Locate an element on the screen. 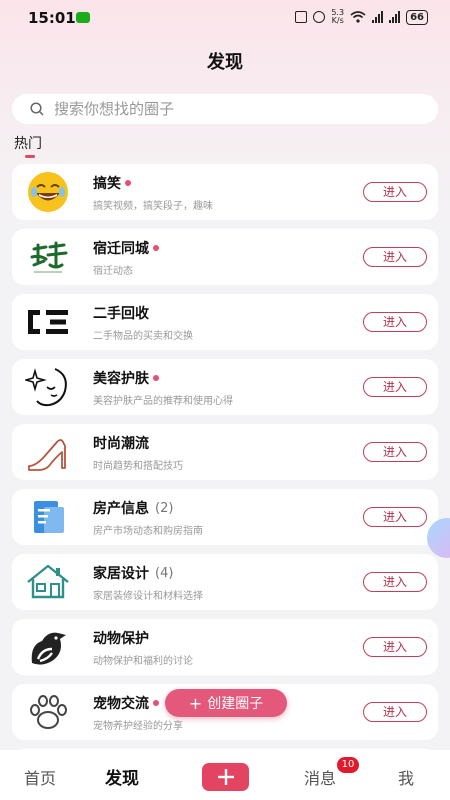  bird-icon is located at coordinates (48, 647).